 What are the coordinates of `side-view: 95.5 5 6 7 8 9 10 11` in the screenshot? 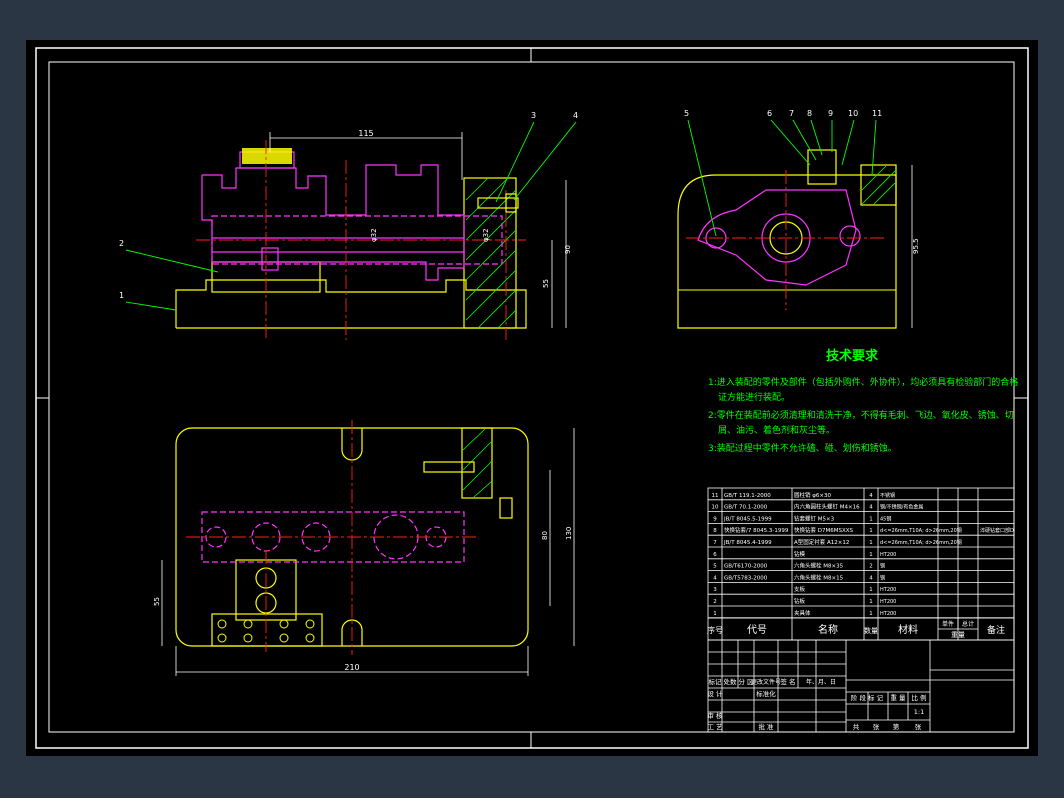 It's located at (798, 219).